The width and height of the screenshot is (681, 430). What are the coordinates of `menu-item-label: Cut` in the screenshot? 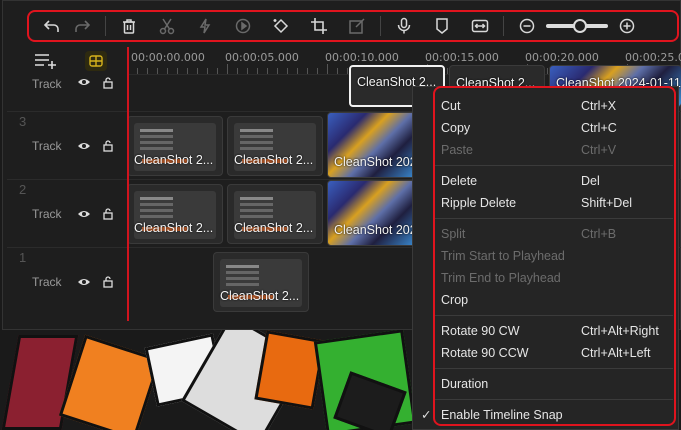 It's located at (451, 106).